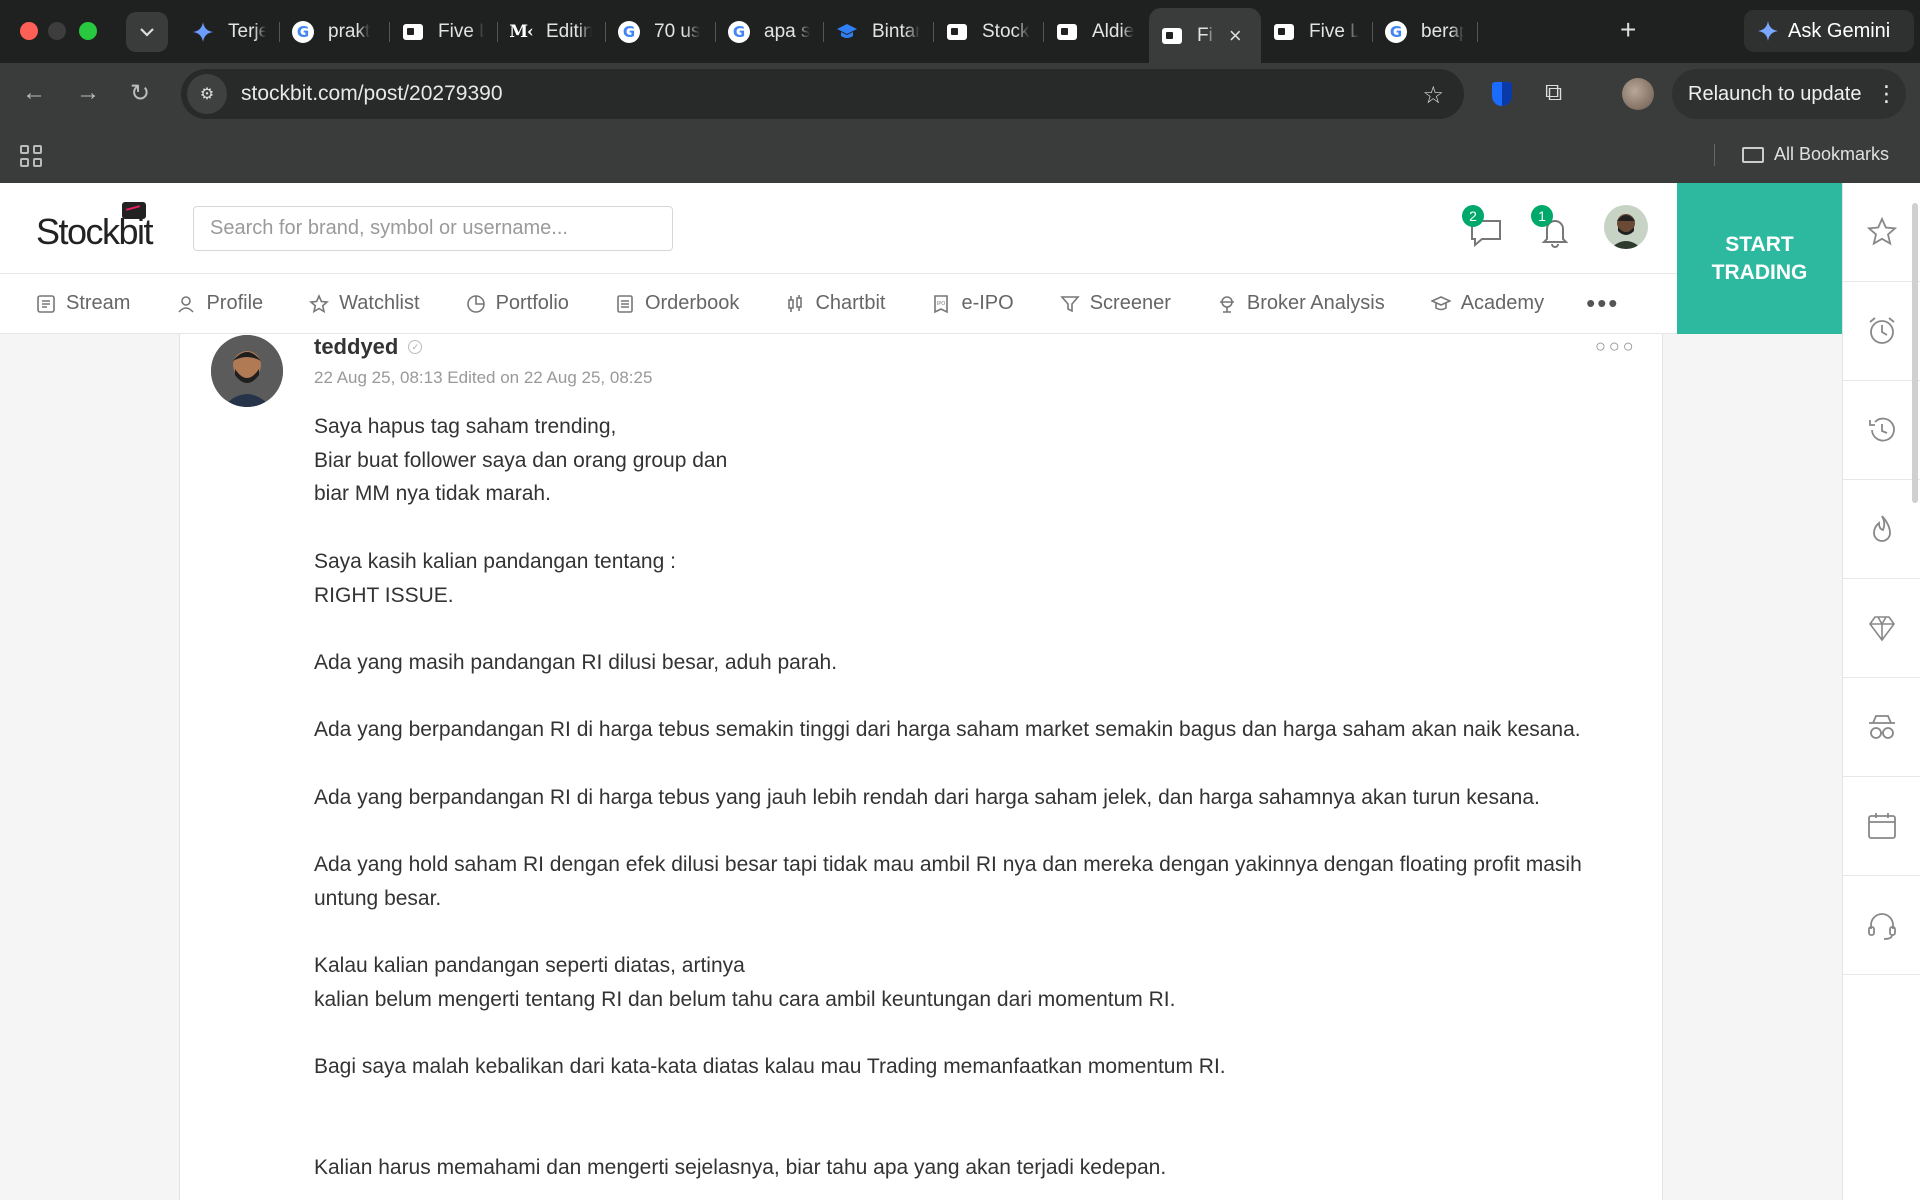 The width and height of the screenshot is (1920, 1200). Describe the element at coordinates (1542, 216) in the screenshot. I see `notifications-badge: 1` at that location.